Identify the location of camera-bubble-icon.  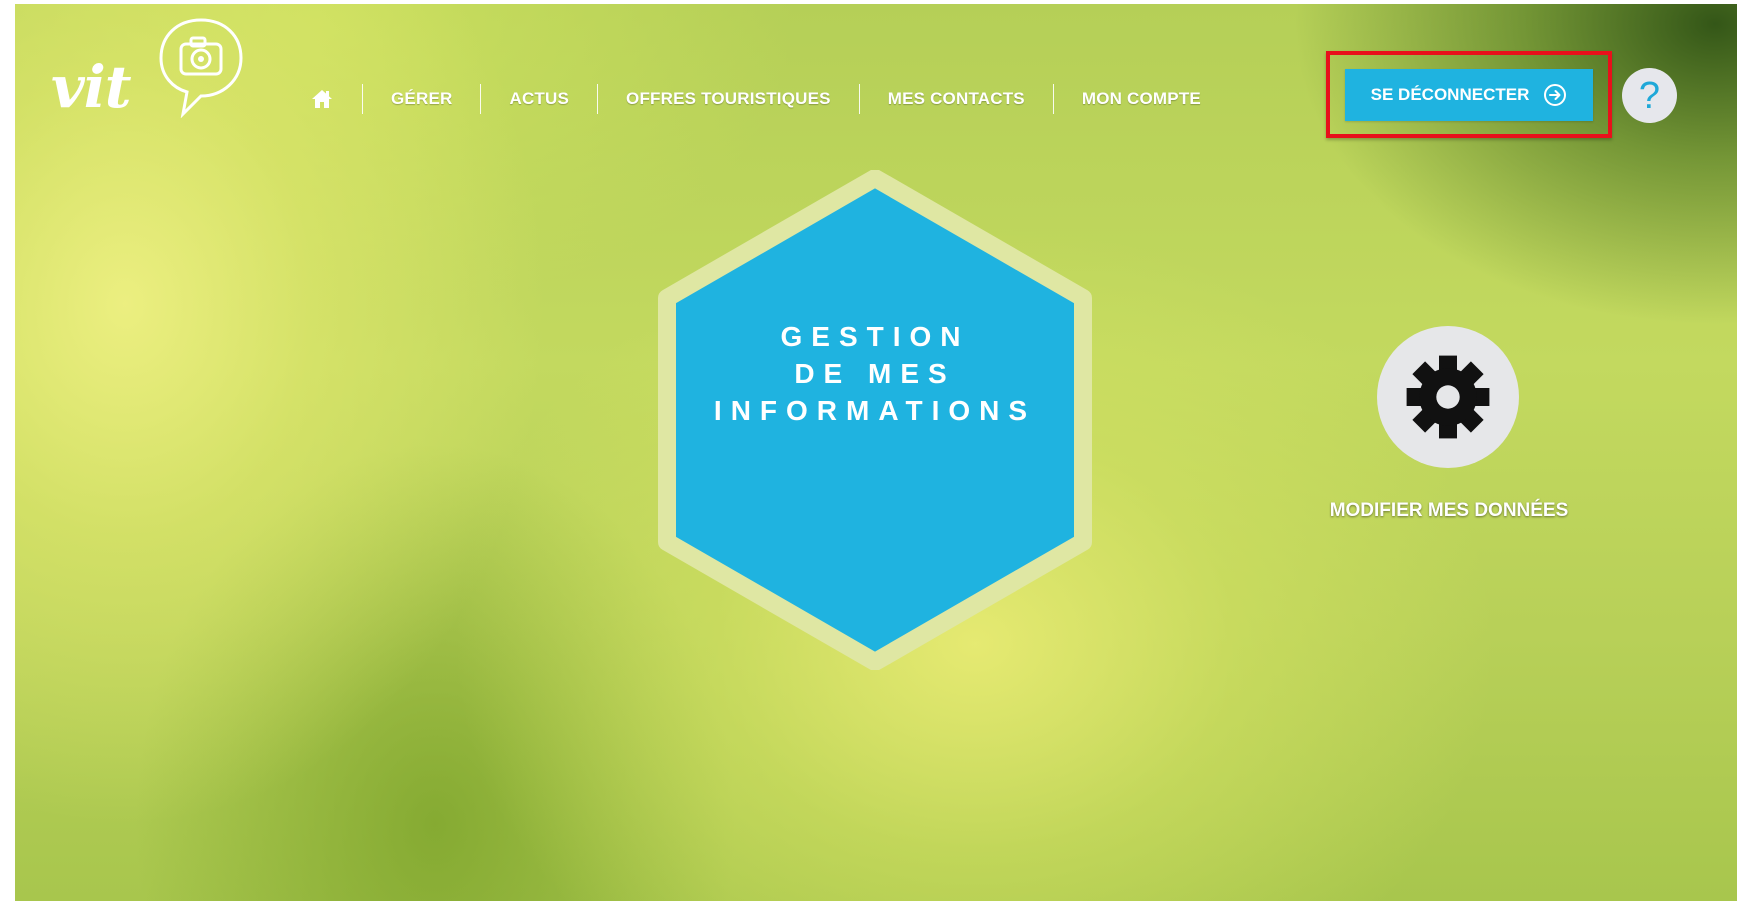
(201, 68).